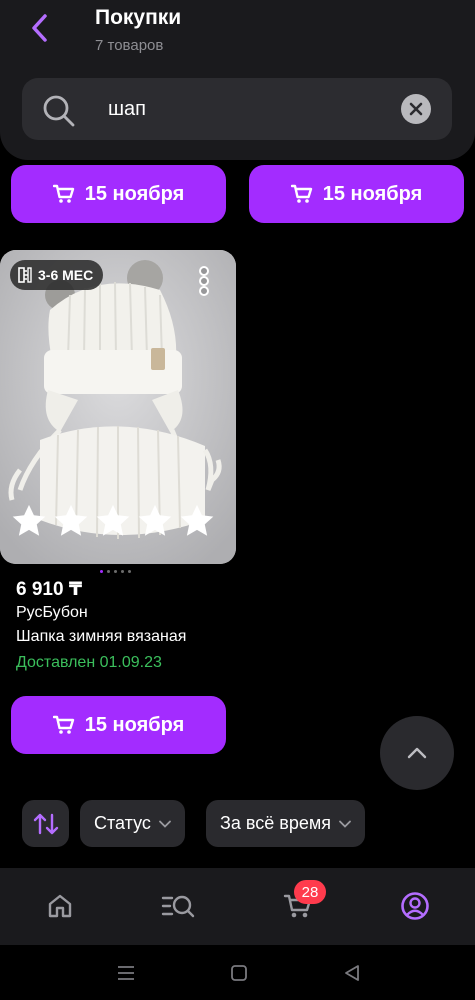  I want to click on item-count: 7 товаров, so click(129, 45).